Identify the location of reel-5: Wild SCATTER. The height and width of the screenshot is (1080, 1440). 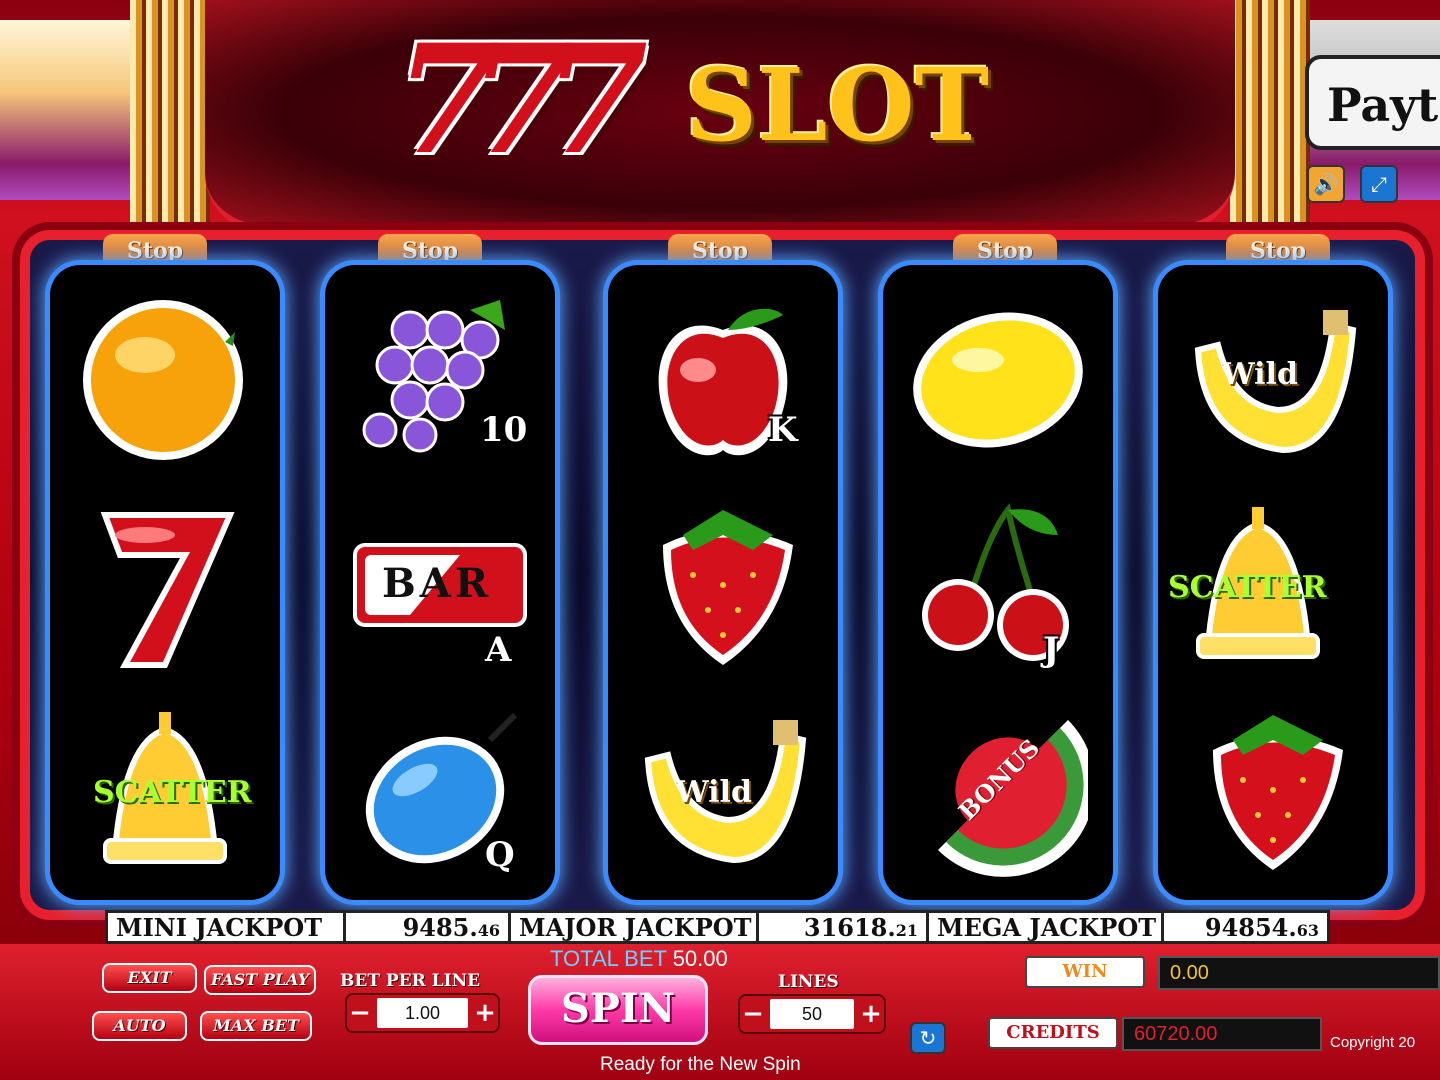
(1273, 582).